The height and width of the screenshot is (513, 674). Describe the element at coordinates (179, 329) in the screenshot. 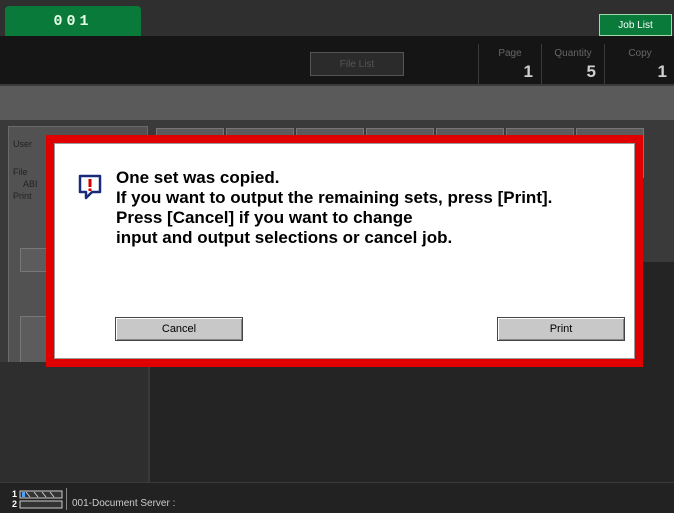

I see `cancel-button: Cancel` at that location.